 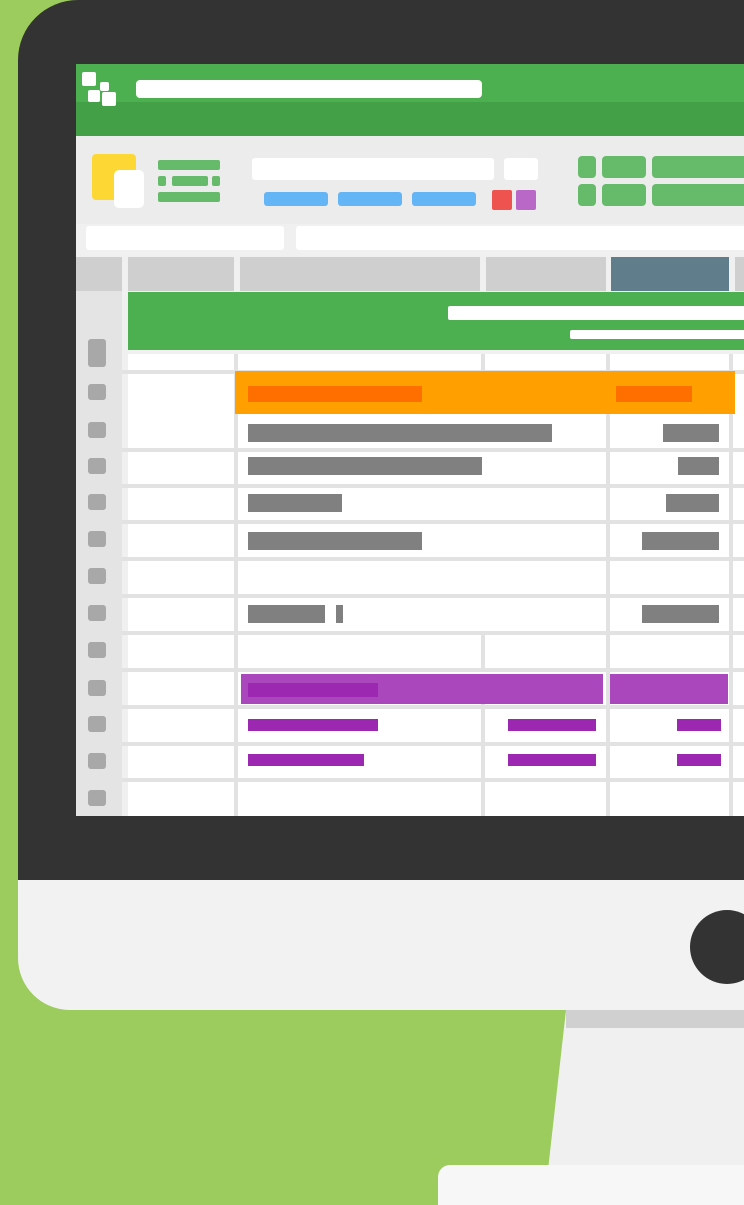 What do you see at coordinates (296, 199) in the screenshot?
I see `bold-button` at bounding box center [296, 199].